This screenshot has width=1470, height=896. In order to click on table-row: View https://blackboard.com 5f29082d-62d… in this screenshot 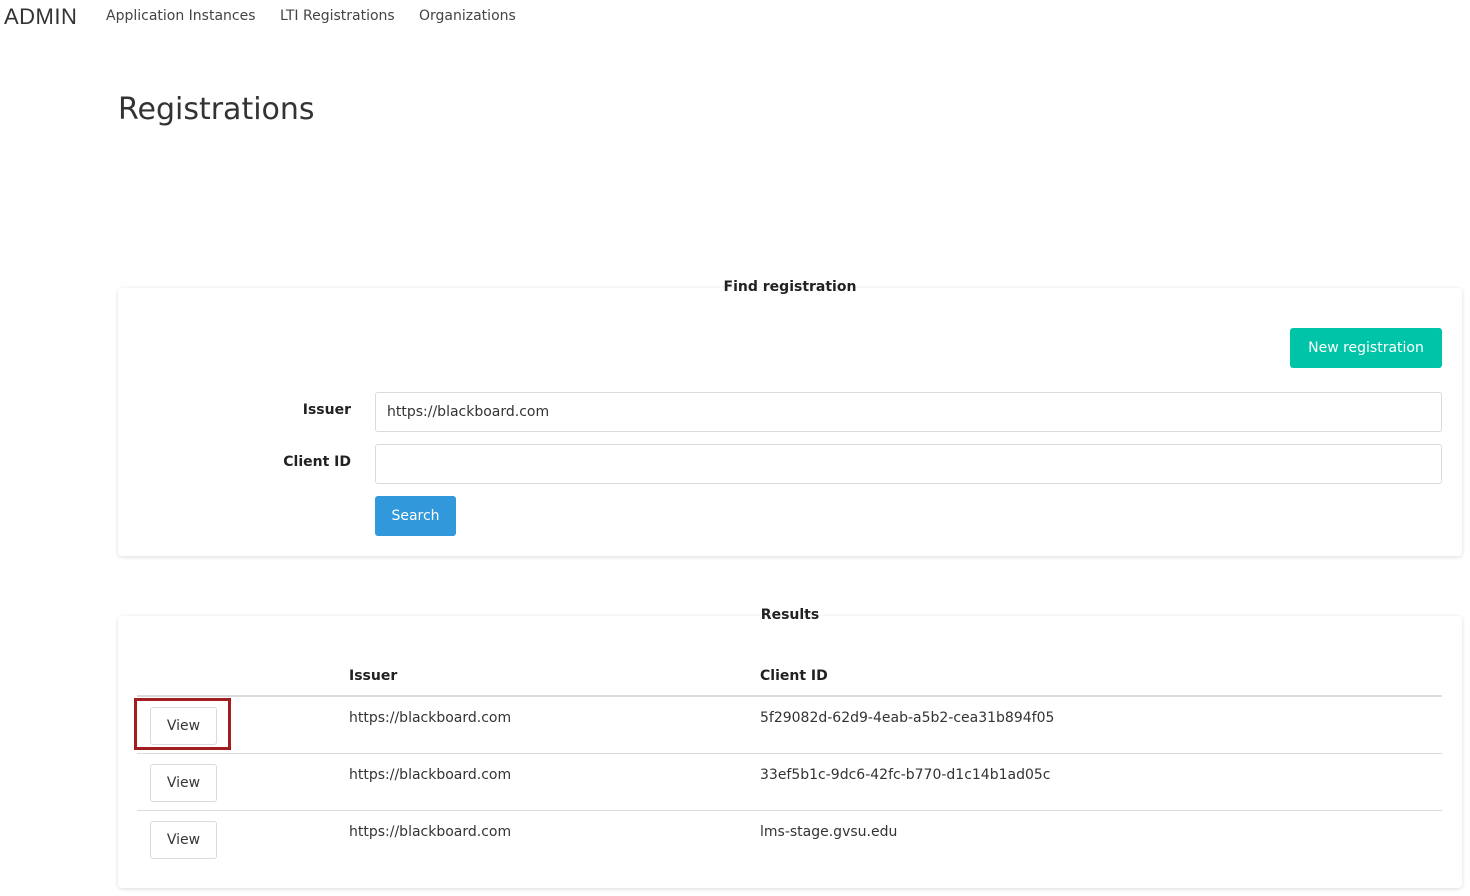, I will do `click(788, 725)`.